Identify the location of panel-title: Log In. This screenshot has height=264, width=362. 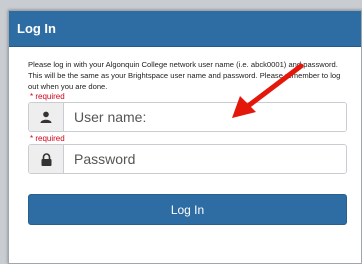
(36, 28).